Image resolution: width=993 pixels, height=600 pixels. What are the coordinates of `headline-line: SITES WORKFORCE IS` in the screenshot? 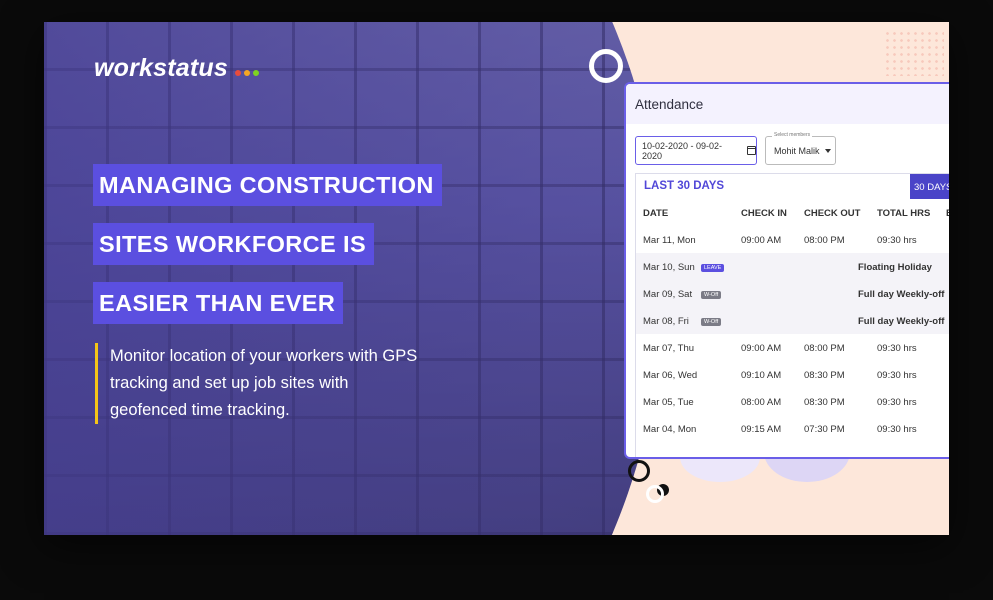 It's located at (234, 244).